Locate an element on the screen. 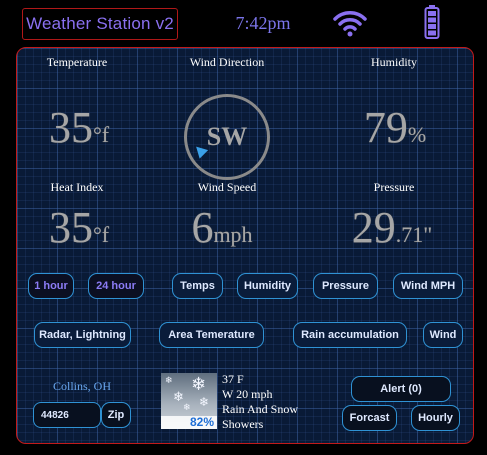  temperature-value: 35°f is located at coordinates (85, 127).